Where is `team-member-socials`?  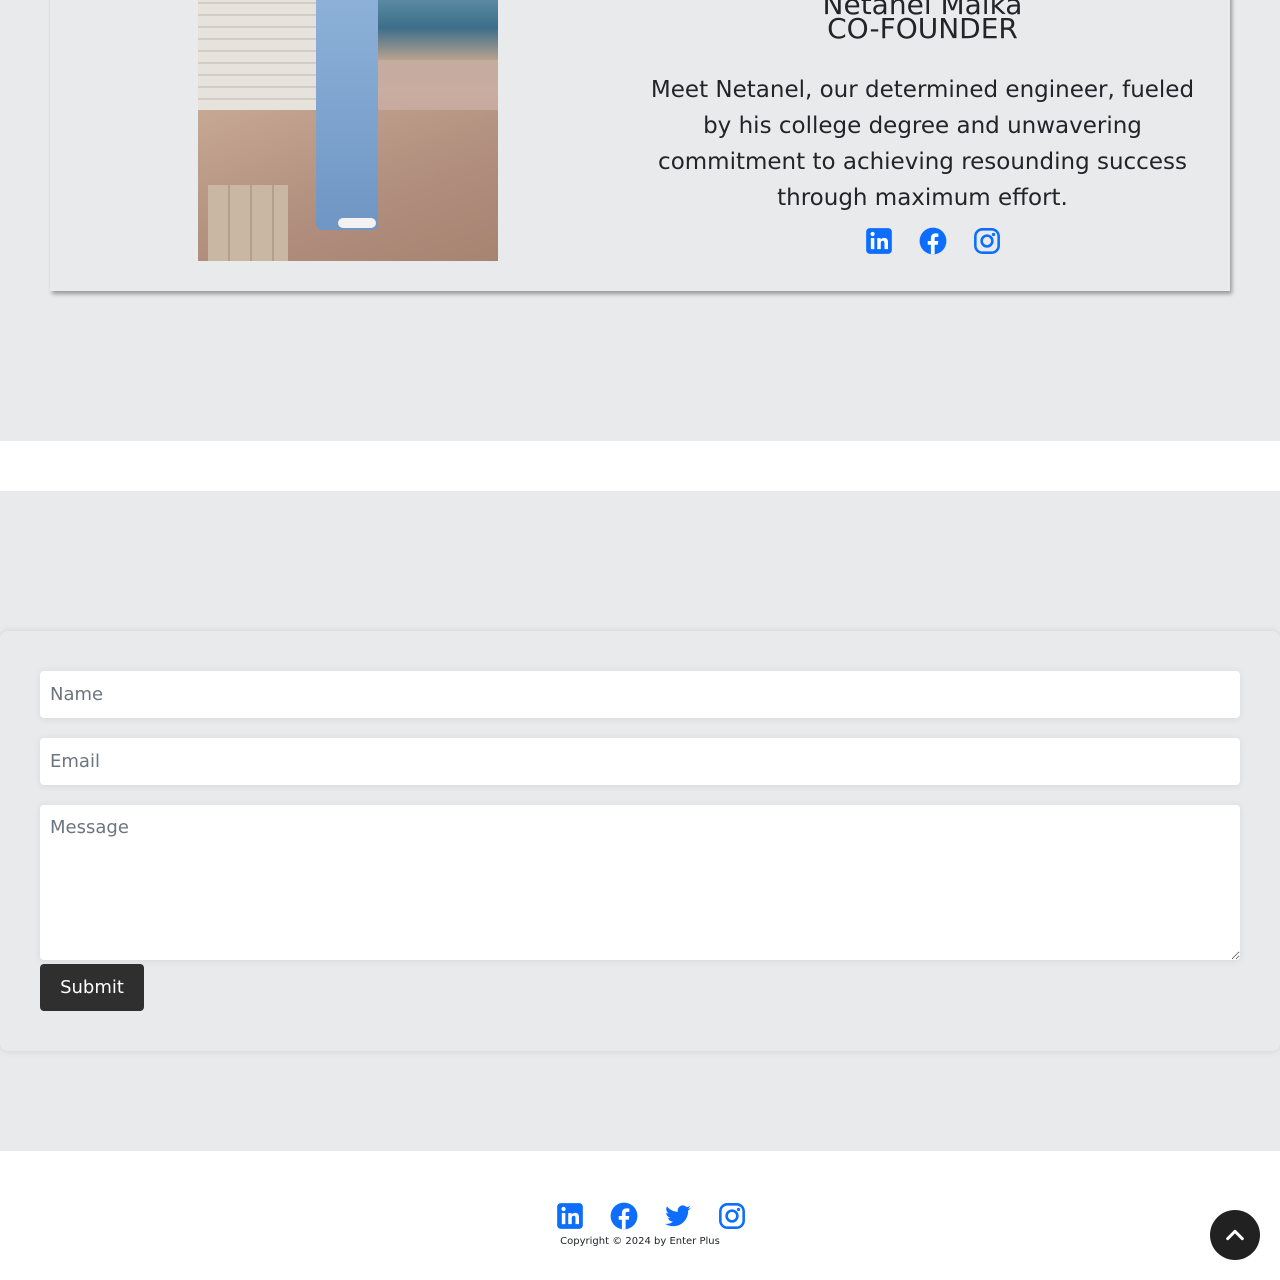 team-member-socials is located at coordinates (933, 241).